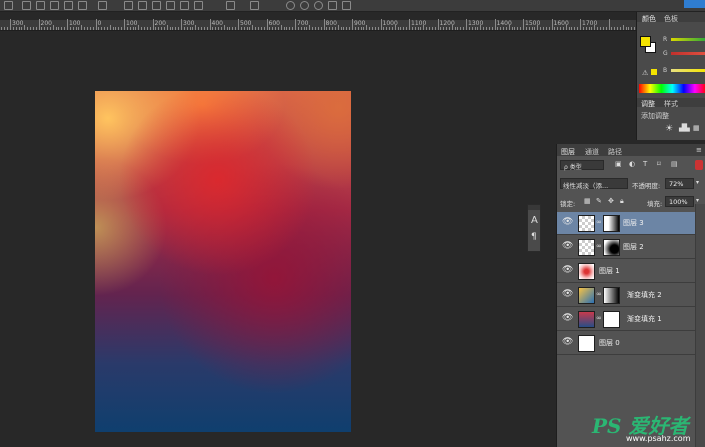  What do you see at coordinates (694, 4) in the screenshot?
I see `workspace-button` at bounding box center [694, 4].